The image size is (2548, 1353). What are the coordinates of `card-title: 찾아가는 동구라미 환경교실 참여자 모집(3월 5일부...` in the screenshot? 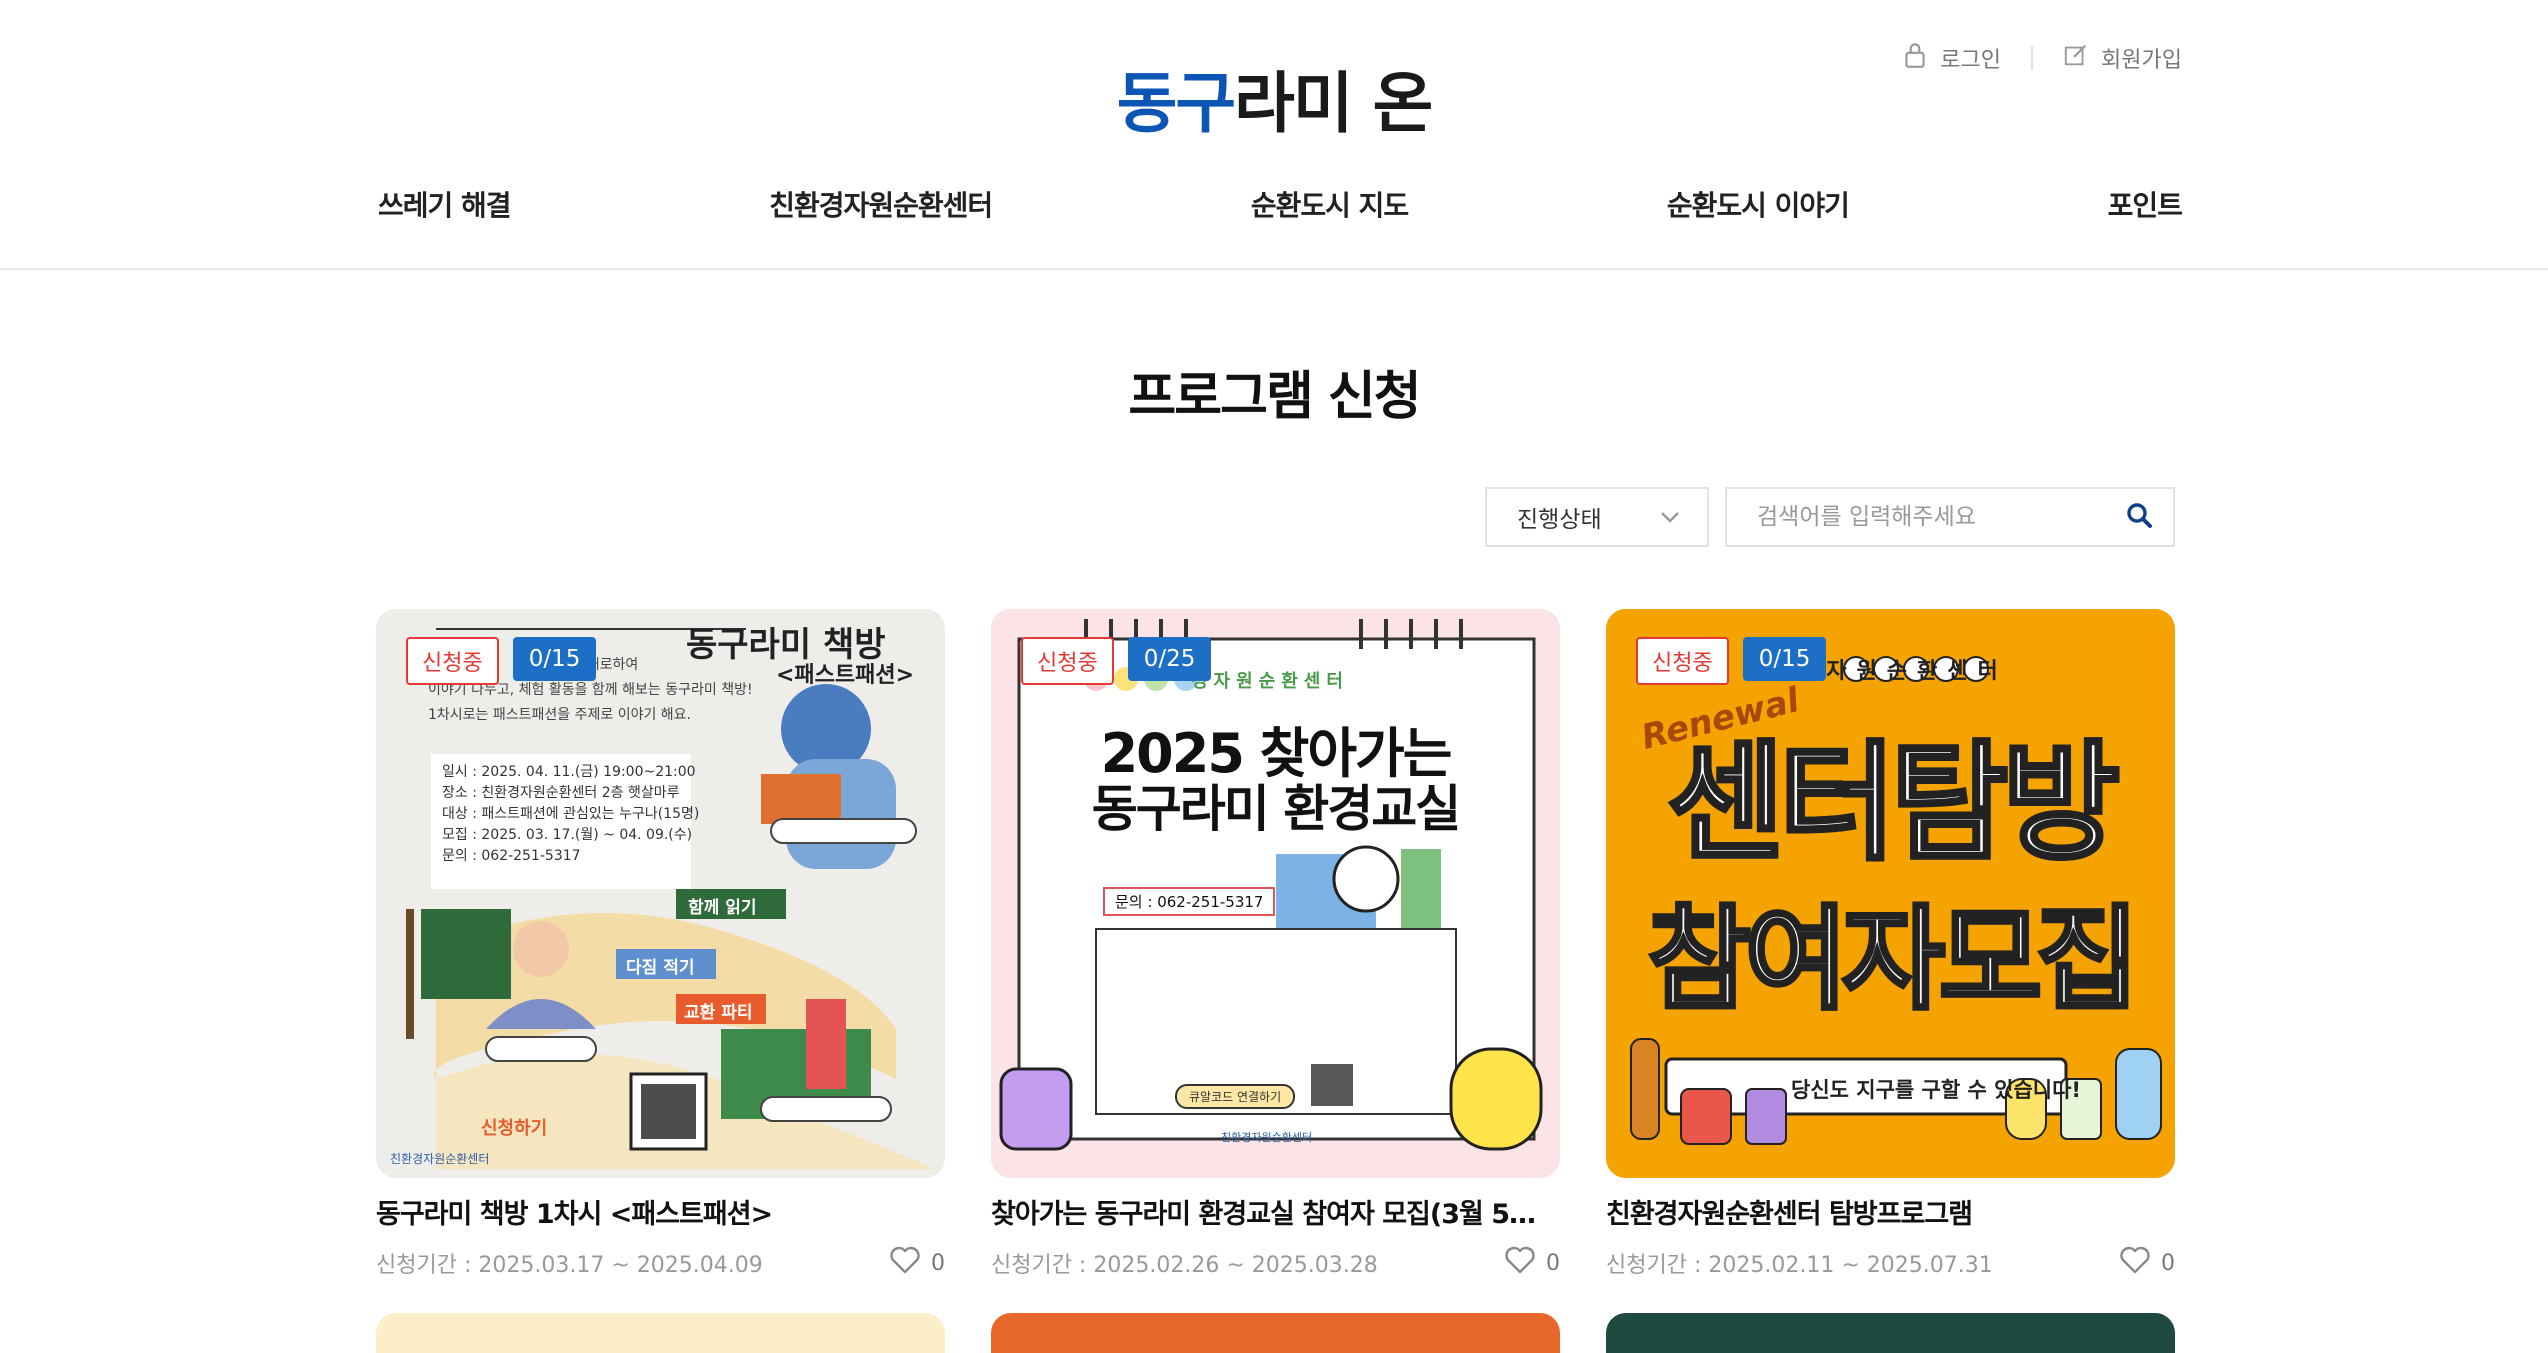 It's located at (1271, 1211).